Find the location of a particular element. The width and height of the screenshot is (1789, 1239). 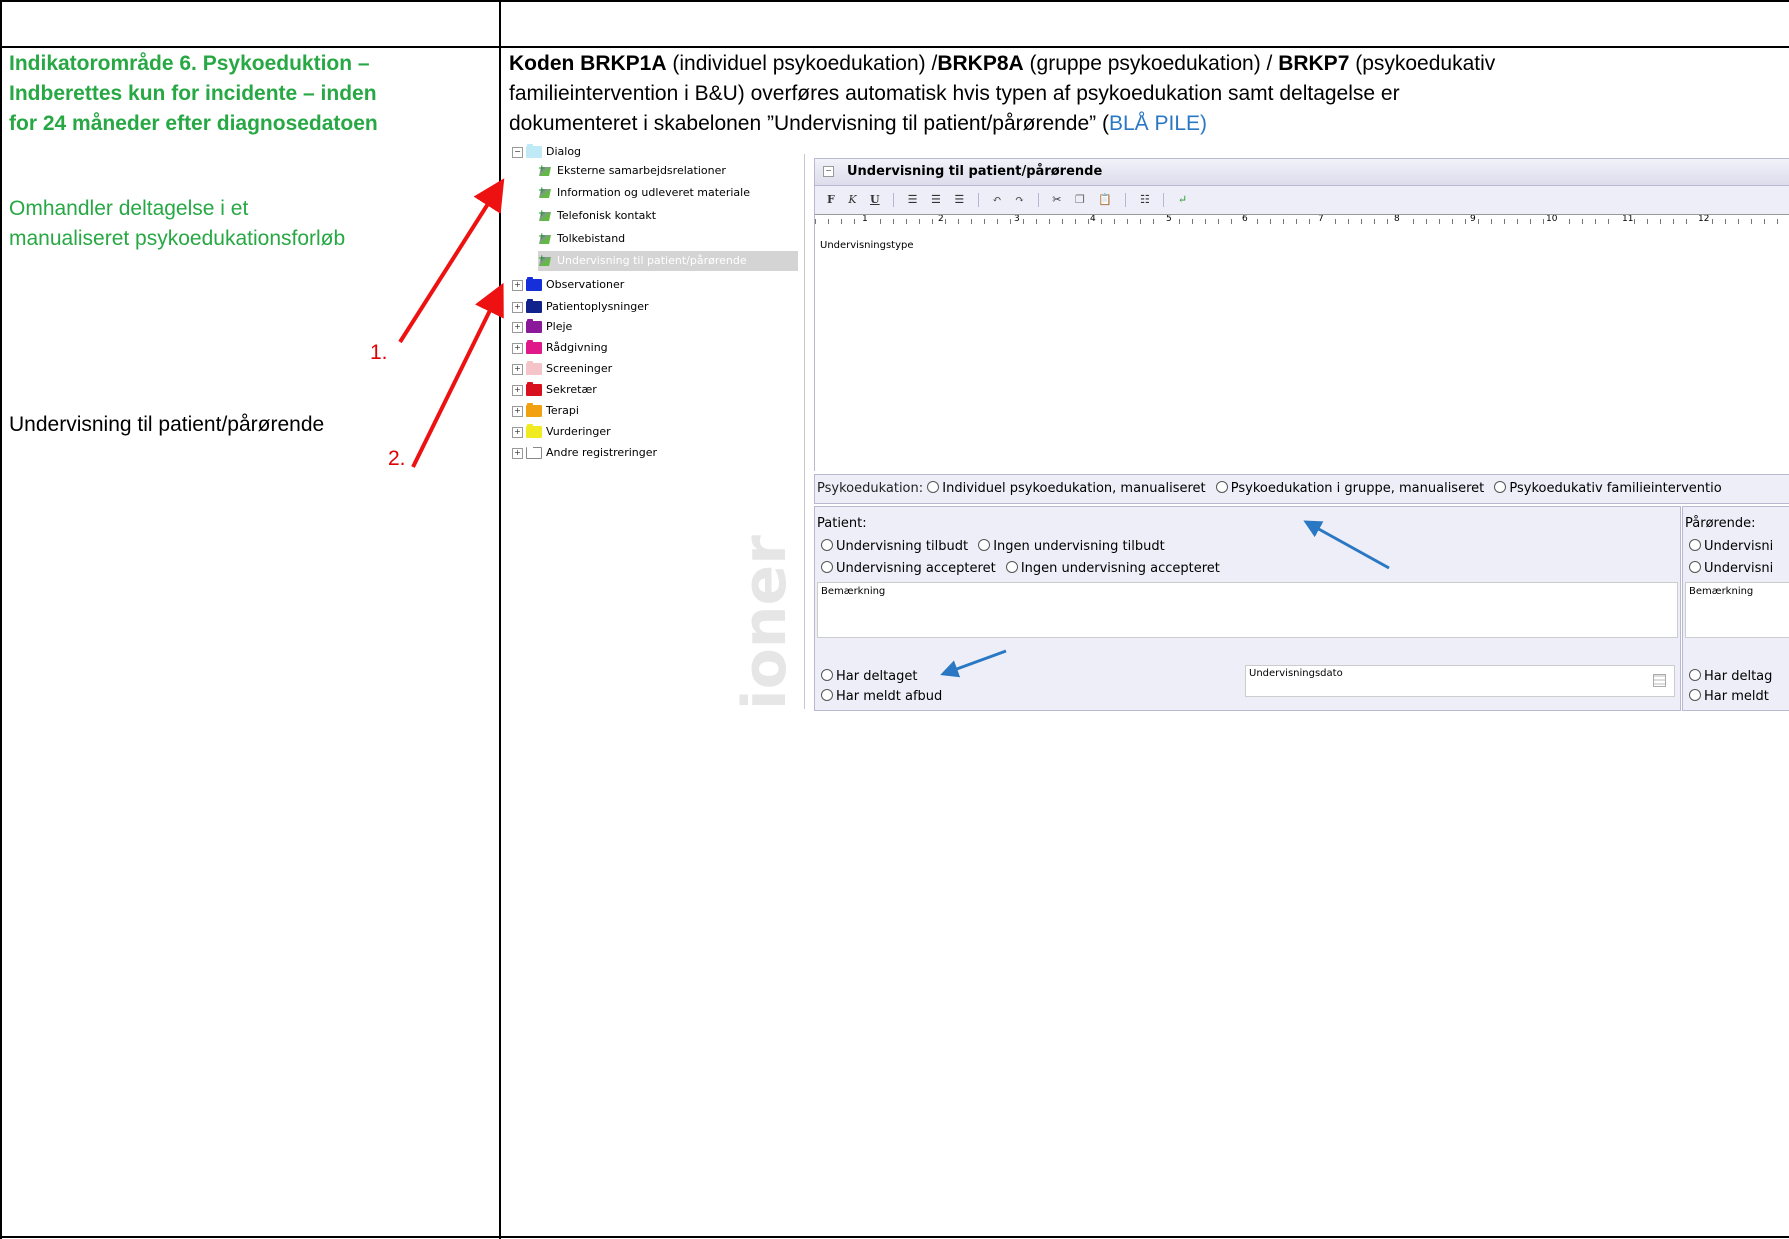

tree-item-label: Patientoplysninger is located at coordinates (597, 306).